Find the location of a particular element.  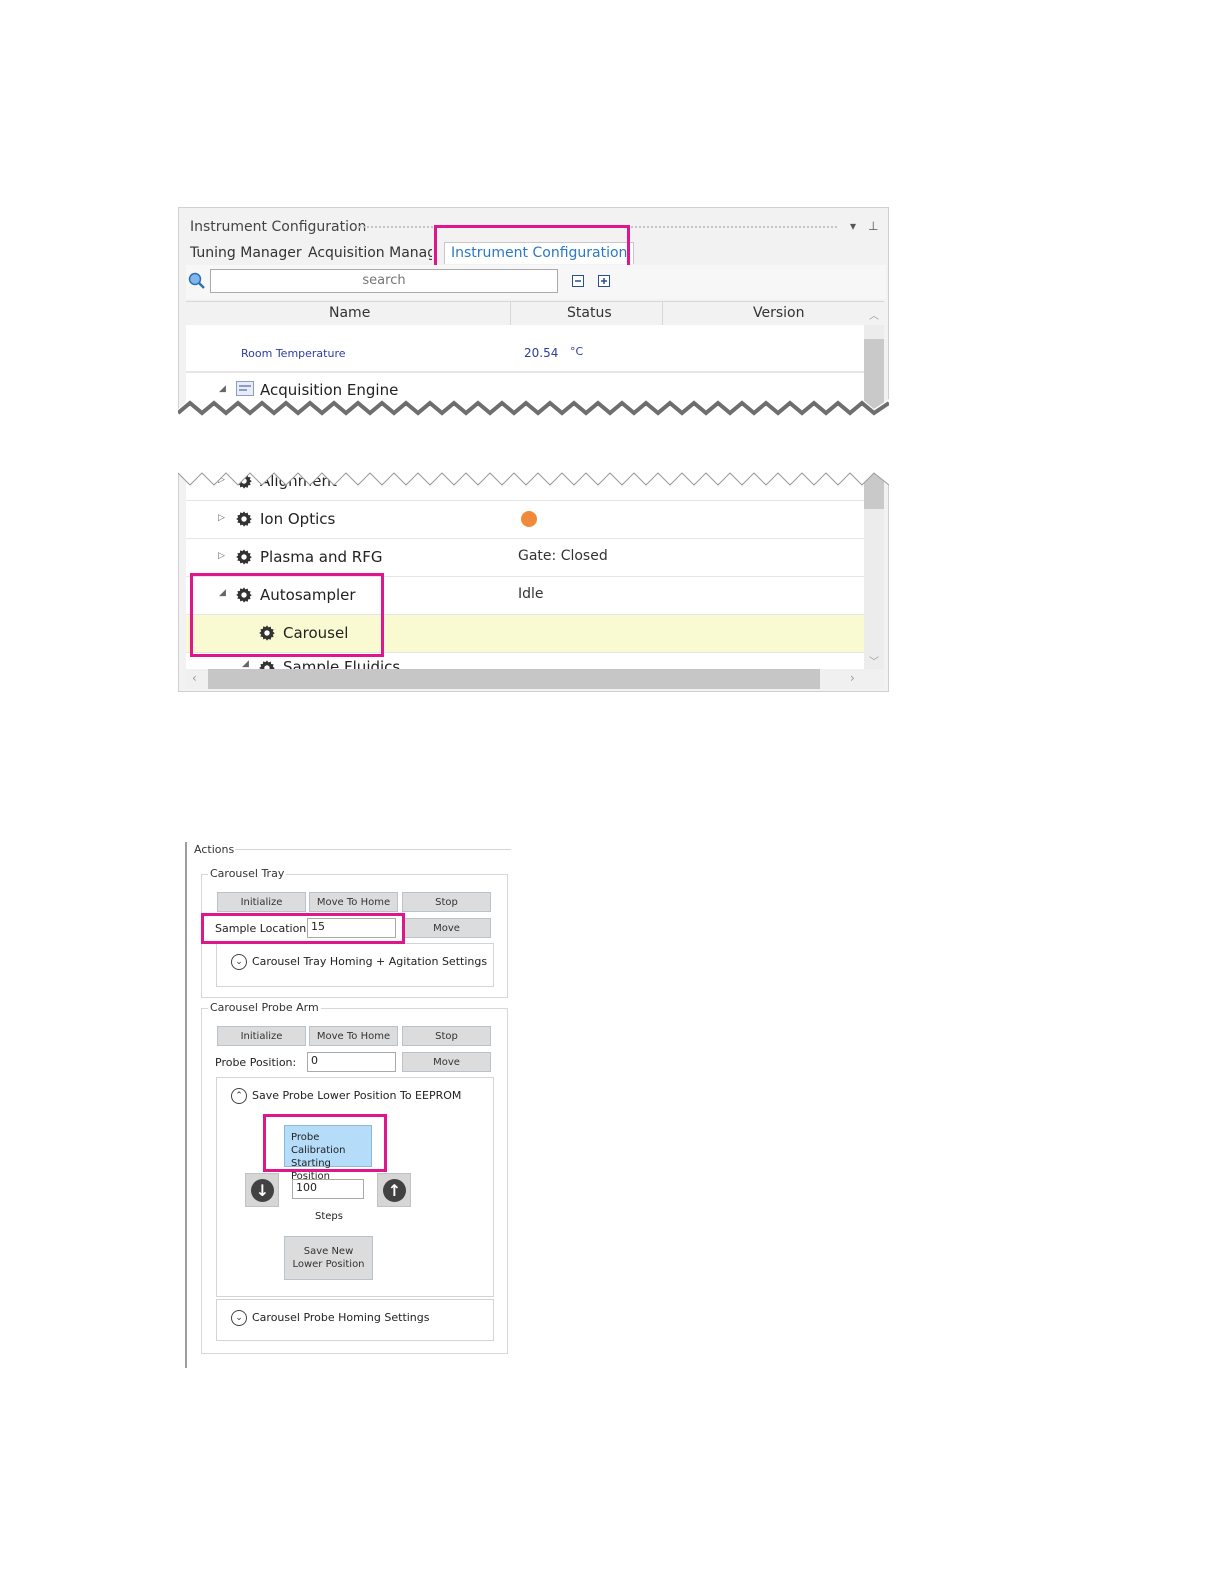

tray-move-home-button: Move To Home is located at coordinates (353, 902).